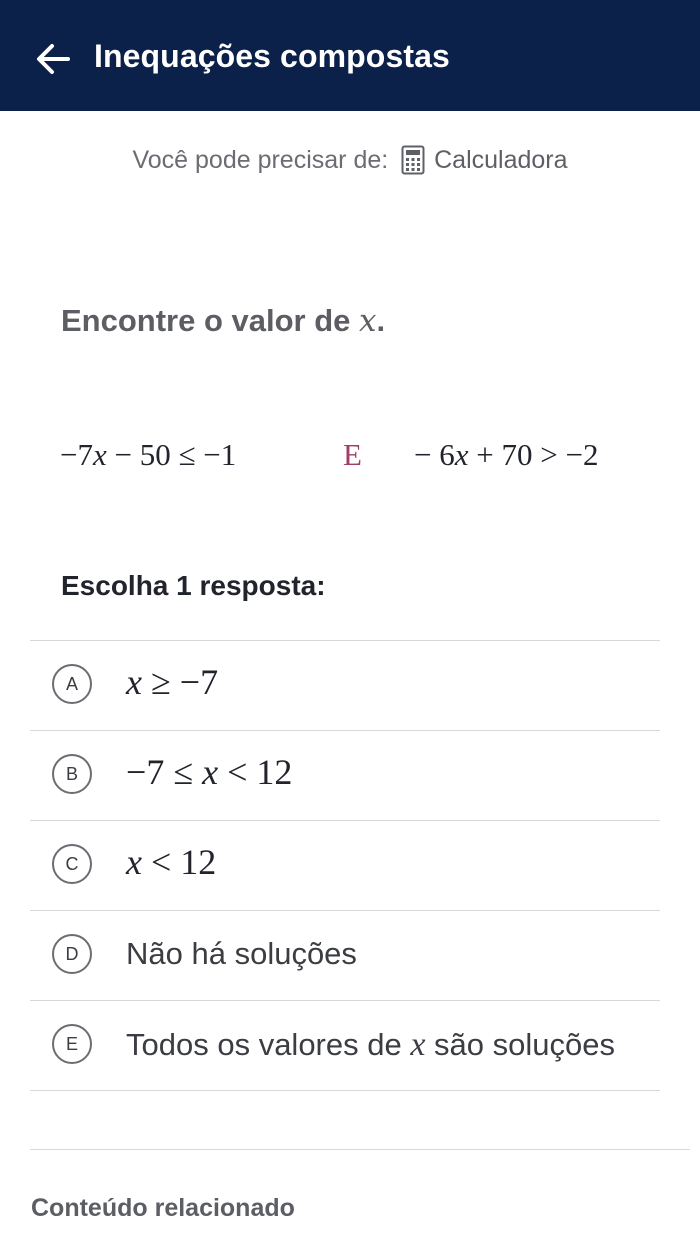 The height and width of the screenshot is (1258, 700). I want to click on choice-b: B −7 ≤ x < 12, so click(345, 776).